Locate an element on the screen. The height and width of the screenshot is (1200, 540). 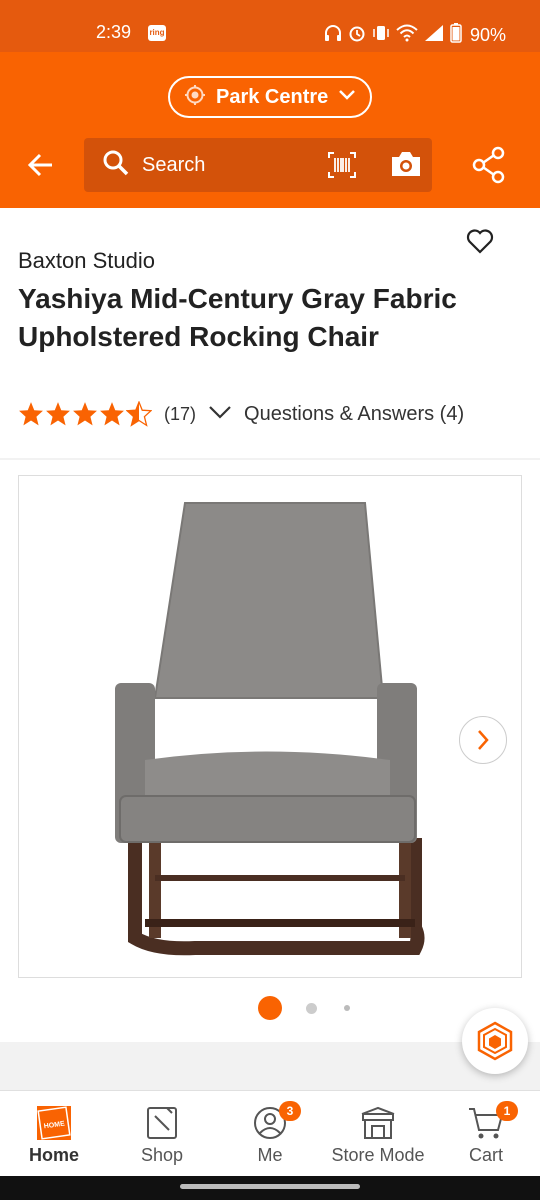
brand-name: Baxton Studio is located at coordinates (86, 261).